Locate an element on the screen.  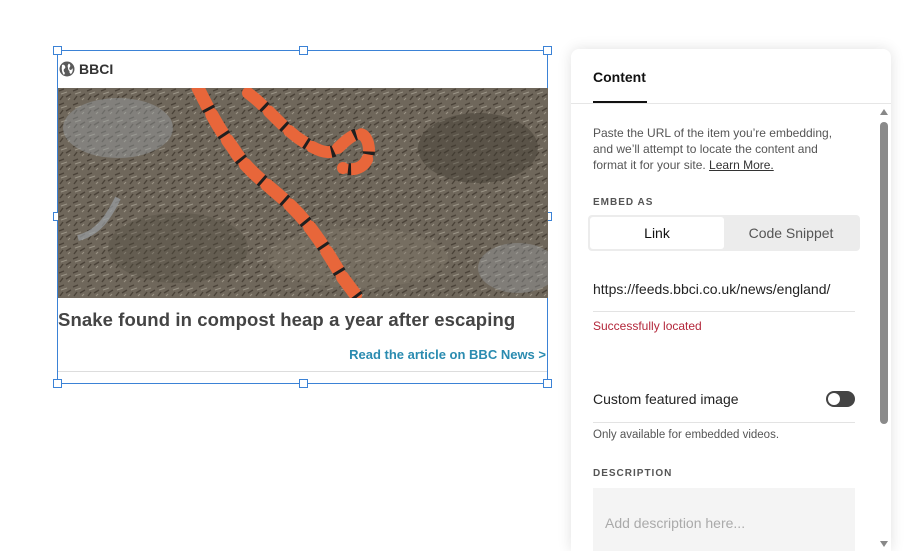
resize-handle-top is located at coordinates (303, 50).